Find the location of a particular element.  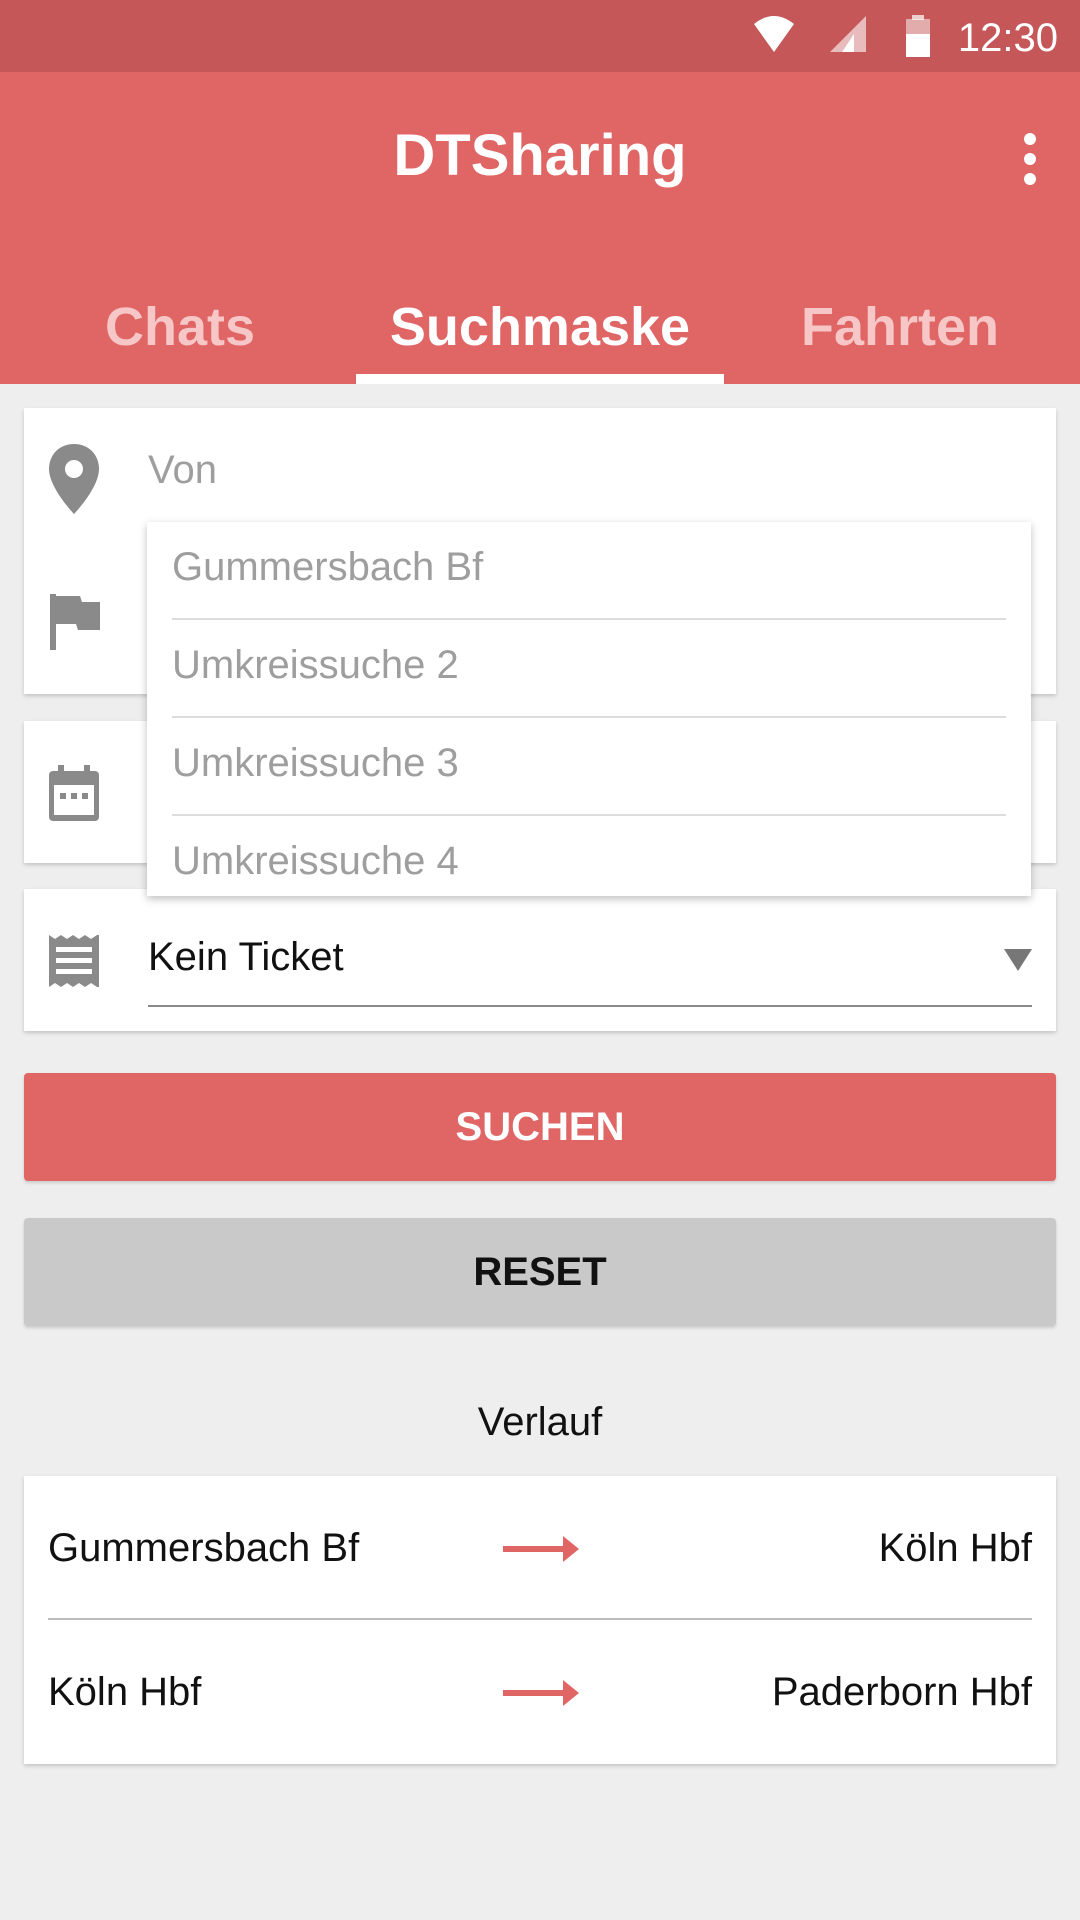

ticket-select: Kein Ticket is located at coordinates (246, 957).